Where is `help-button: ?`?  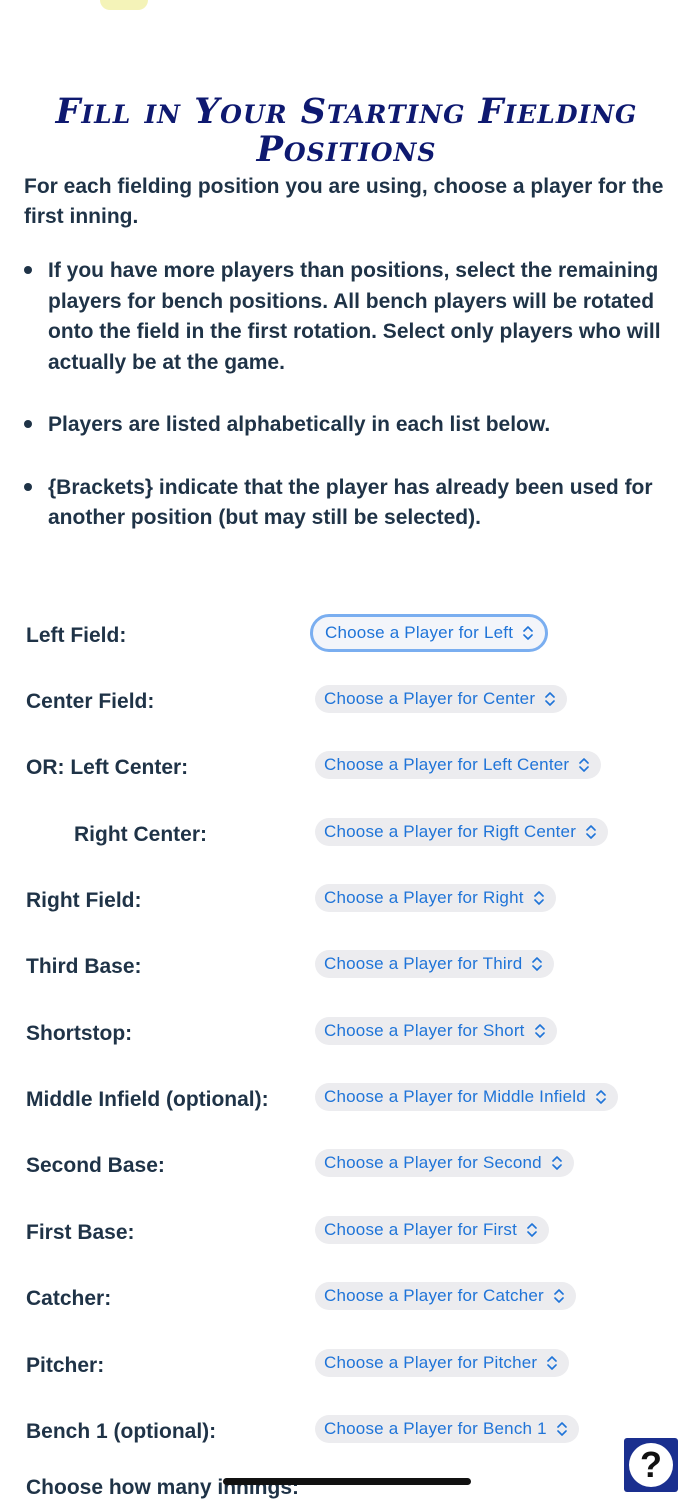 help-button: ? is located at coordinates (651, 1465).